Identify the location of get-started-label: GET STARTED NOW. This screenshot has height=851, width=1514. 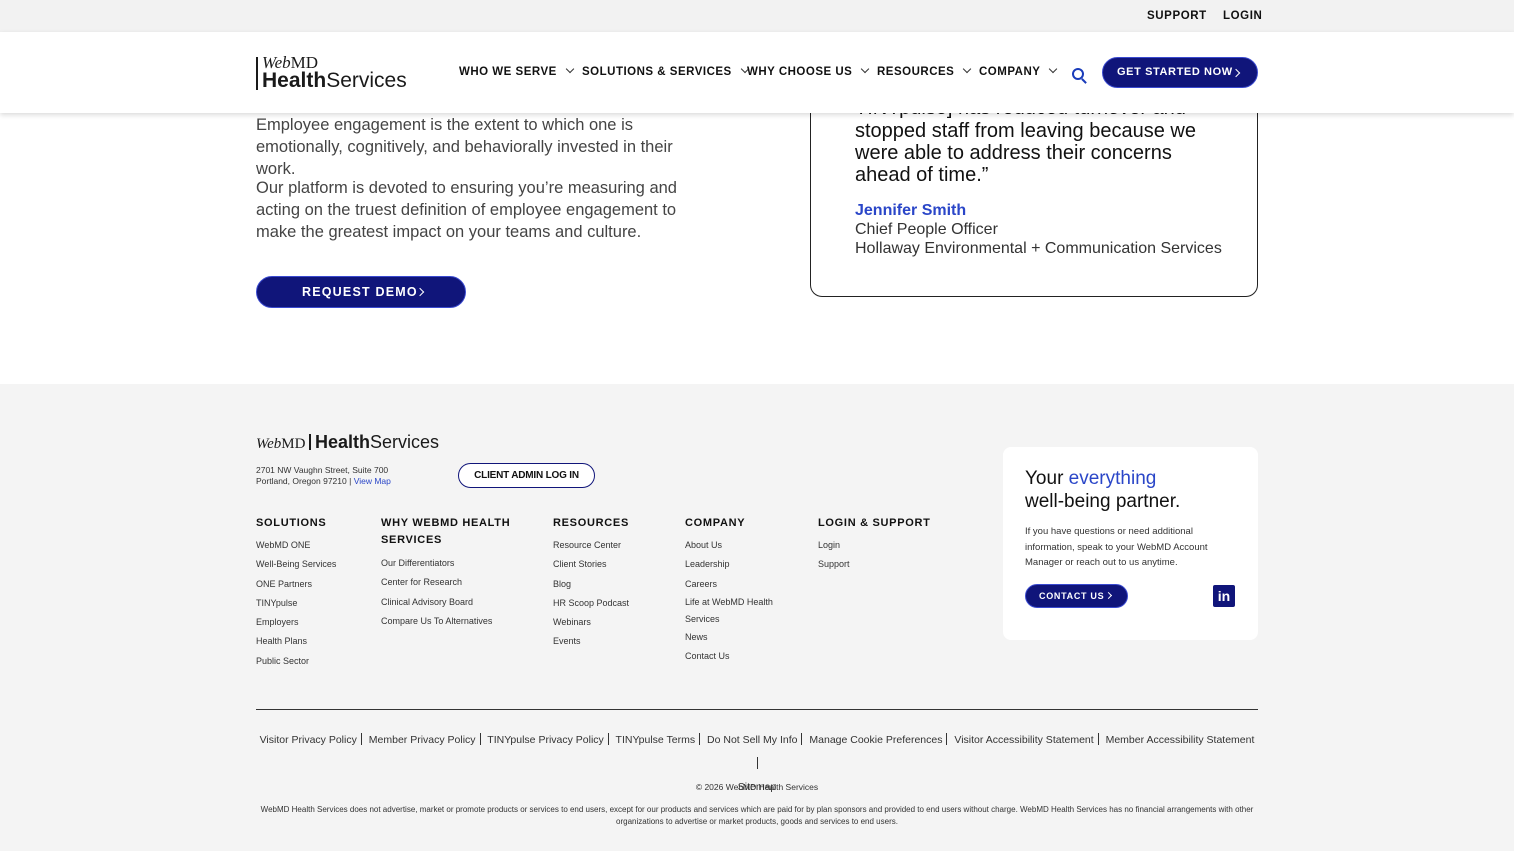
(1175, 72).